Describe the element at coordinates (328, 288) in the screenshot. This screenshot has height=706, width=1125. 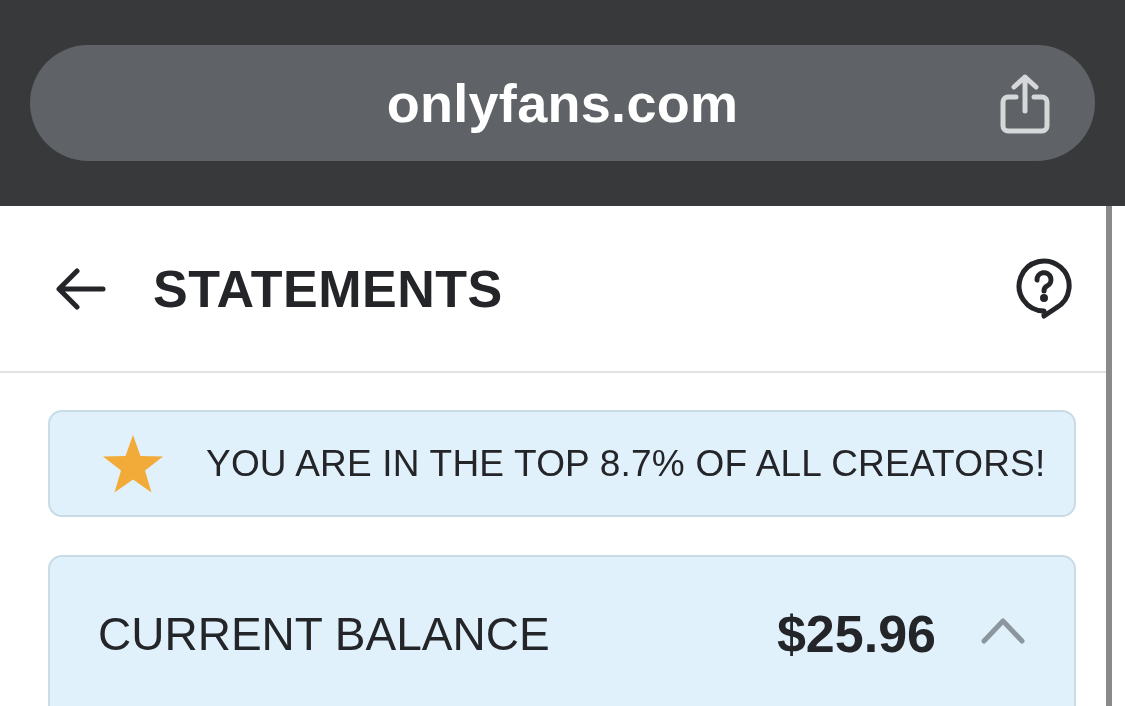
I see `page-title: STATEMENTS` at that location.